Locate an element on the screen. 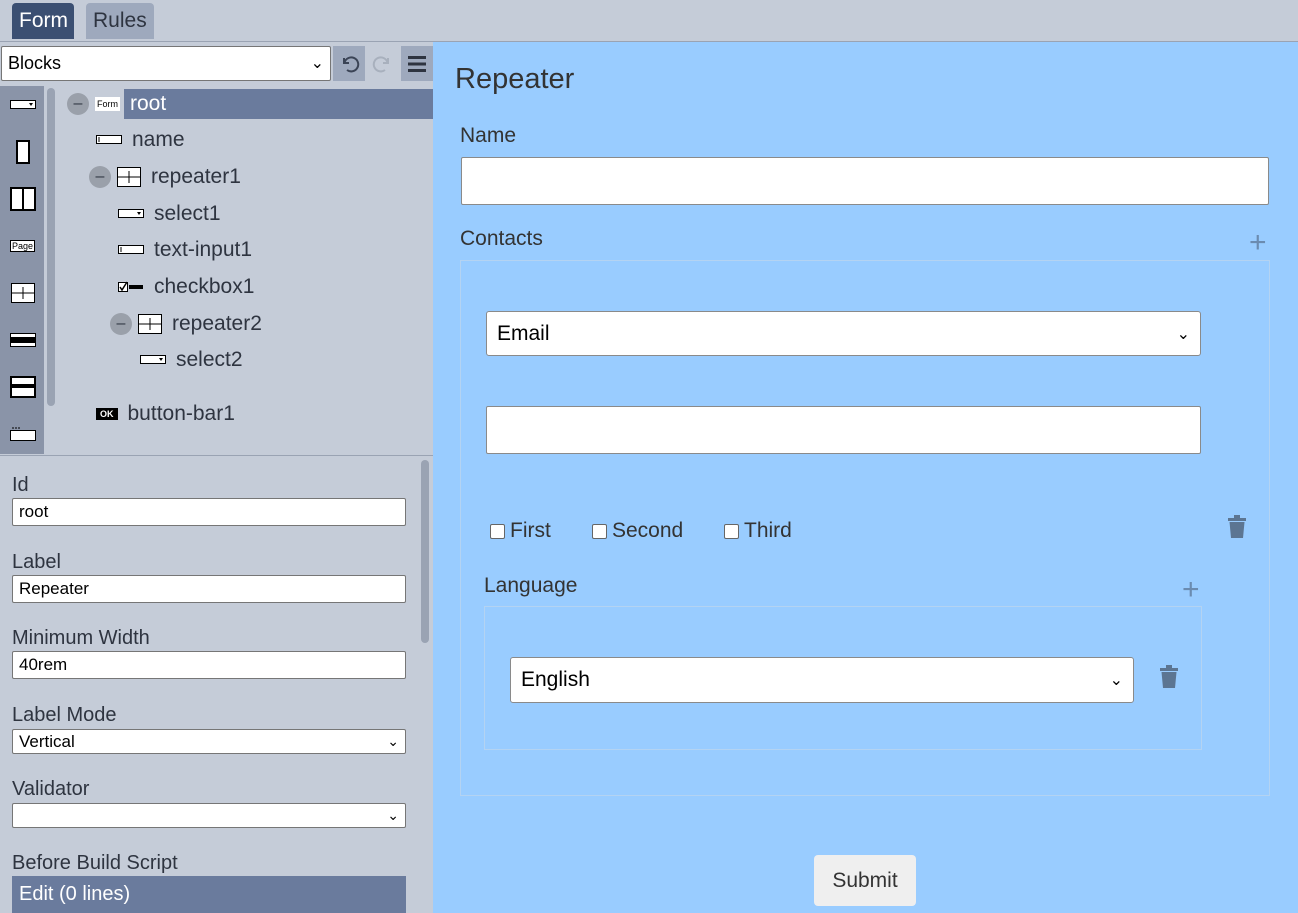  id-input: root is located at coordinates (209, 512).